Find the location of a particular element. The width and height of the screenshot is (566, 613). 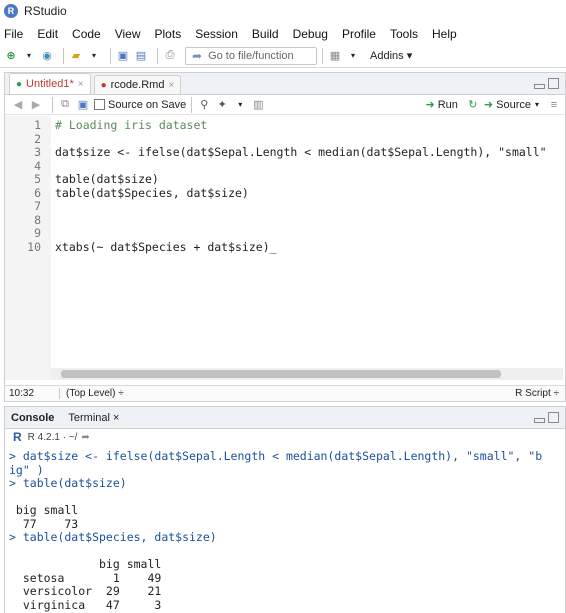

tab-label: rcode.Rmd is located at coordinates (137, 85).